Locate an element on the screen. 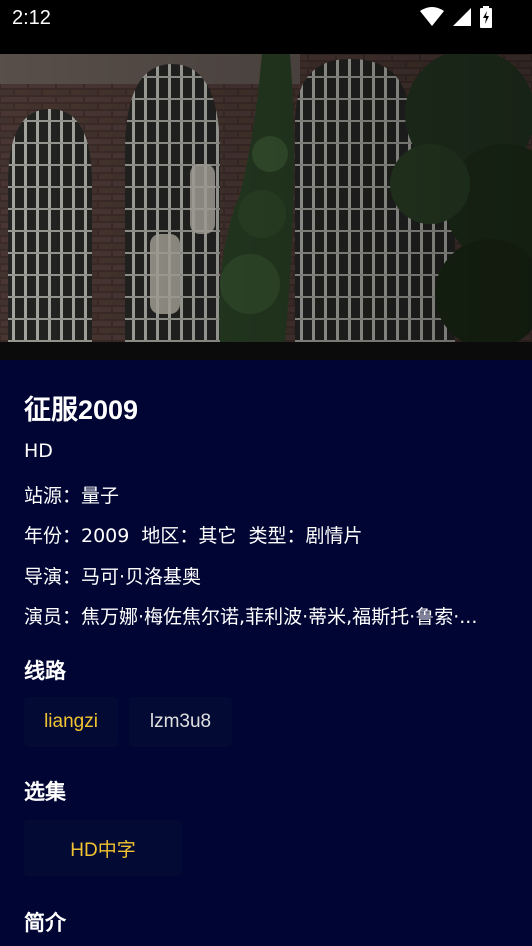  intro-heading: 简介 is located at coordinates (45, 923).